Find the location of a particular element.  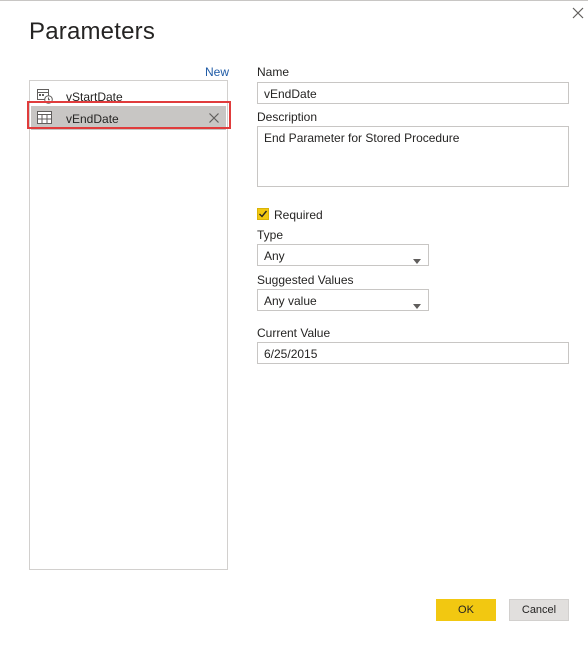

top-border is located at coordinates (294, 0).